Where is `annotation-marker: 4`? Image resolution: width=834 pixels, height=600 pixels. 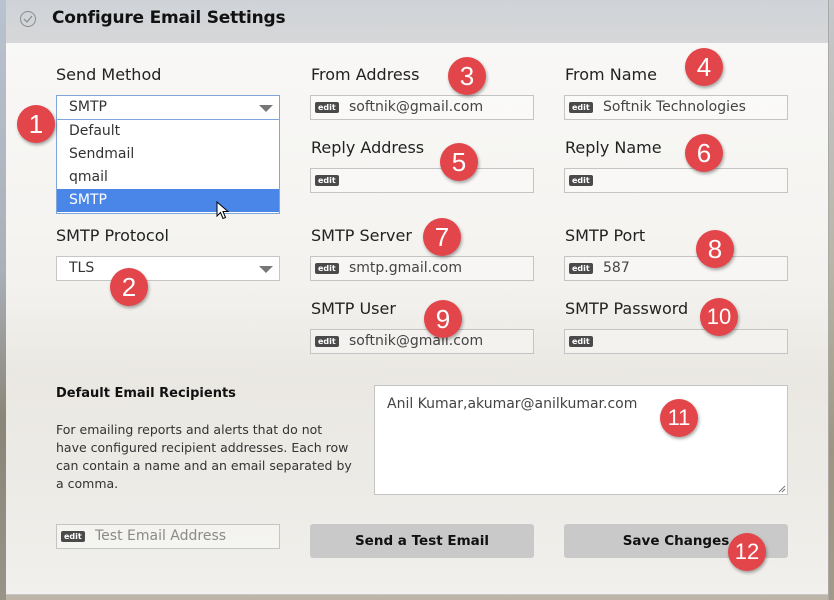 annotation-marker: 4 is located at coordinates (704, 67).